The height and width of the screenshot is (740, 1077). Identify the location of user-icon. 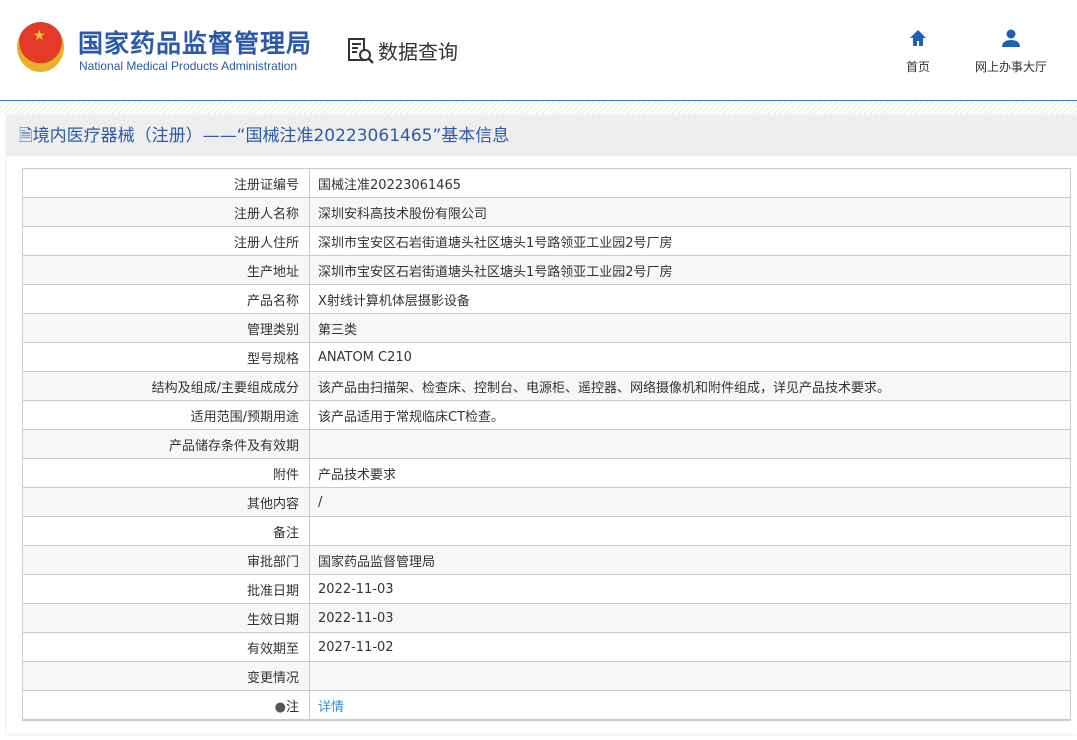
(1011, 38).